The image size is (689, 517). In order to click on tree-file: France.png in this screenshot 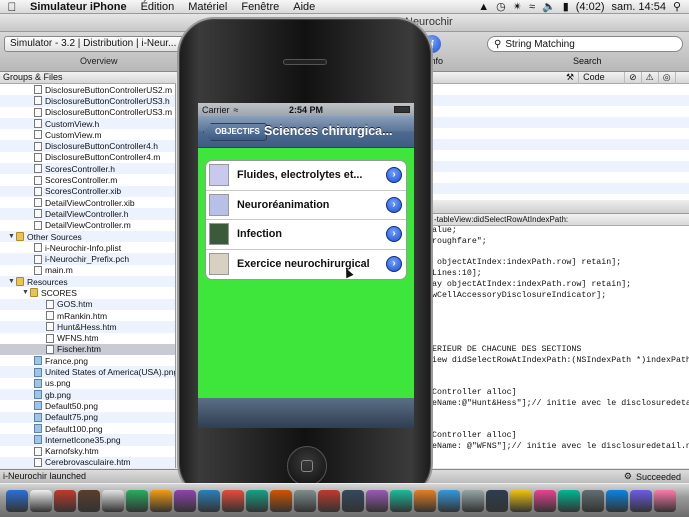, I will do `click(87, 360)`.